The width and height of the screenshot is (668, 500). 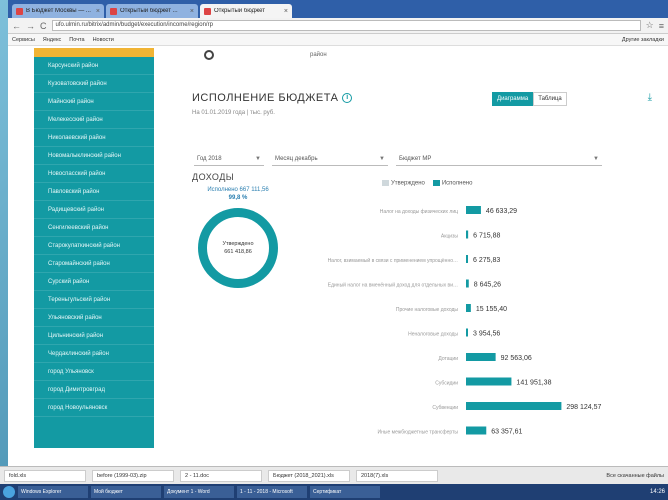 I want to click on sidebar-item: Карсунский район, so click(x=94, y=66).